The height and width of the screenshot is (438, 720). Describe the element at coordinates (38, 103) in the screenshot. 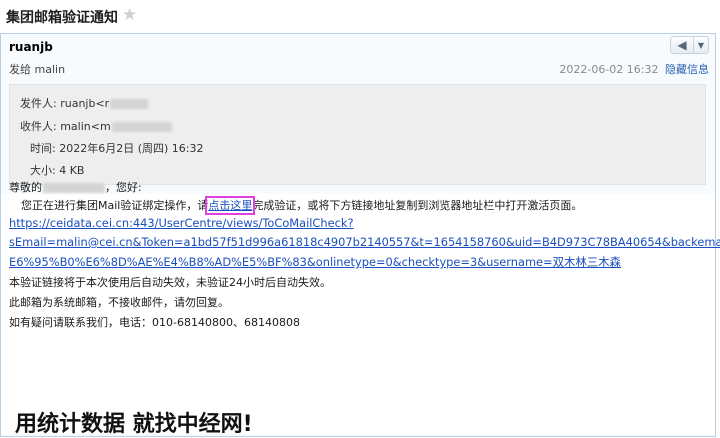

I see `from-label: 发件人:` at that location.